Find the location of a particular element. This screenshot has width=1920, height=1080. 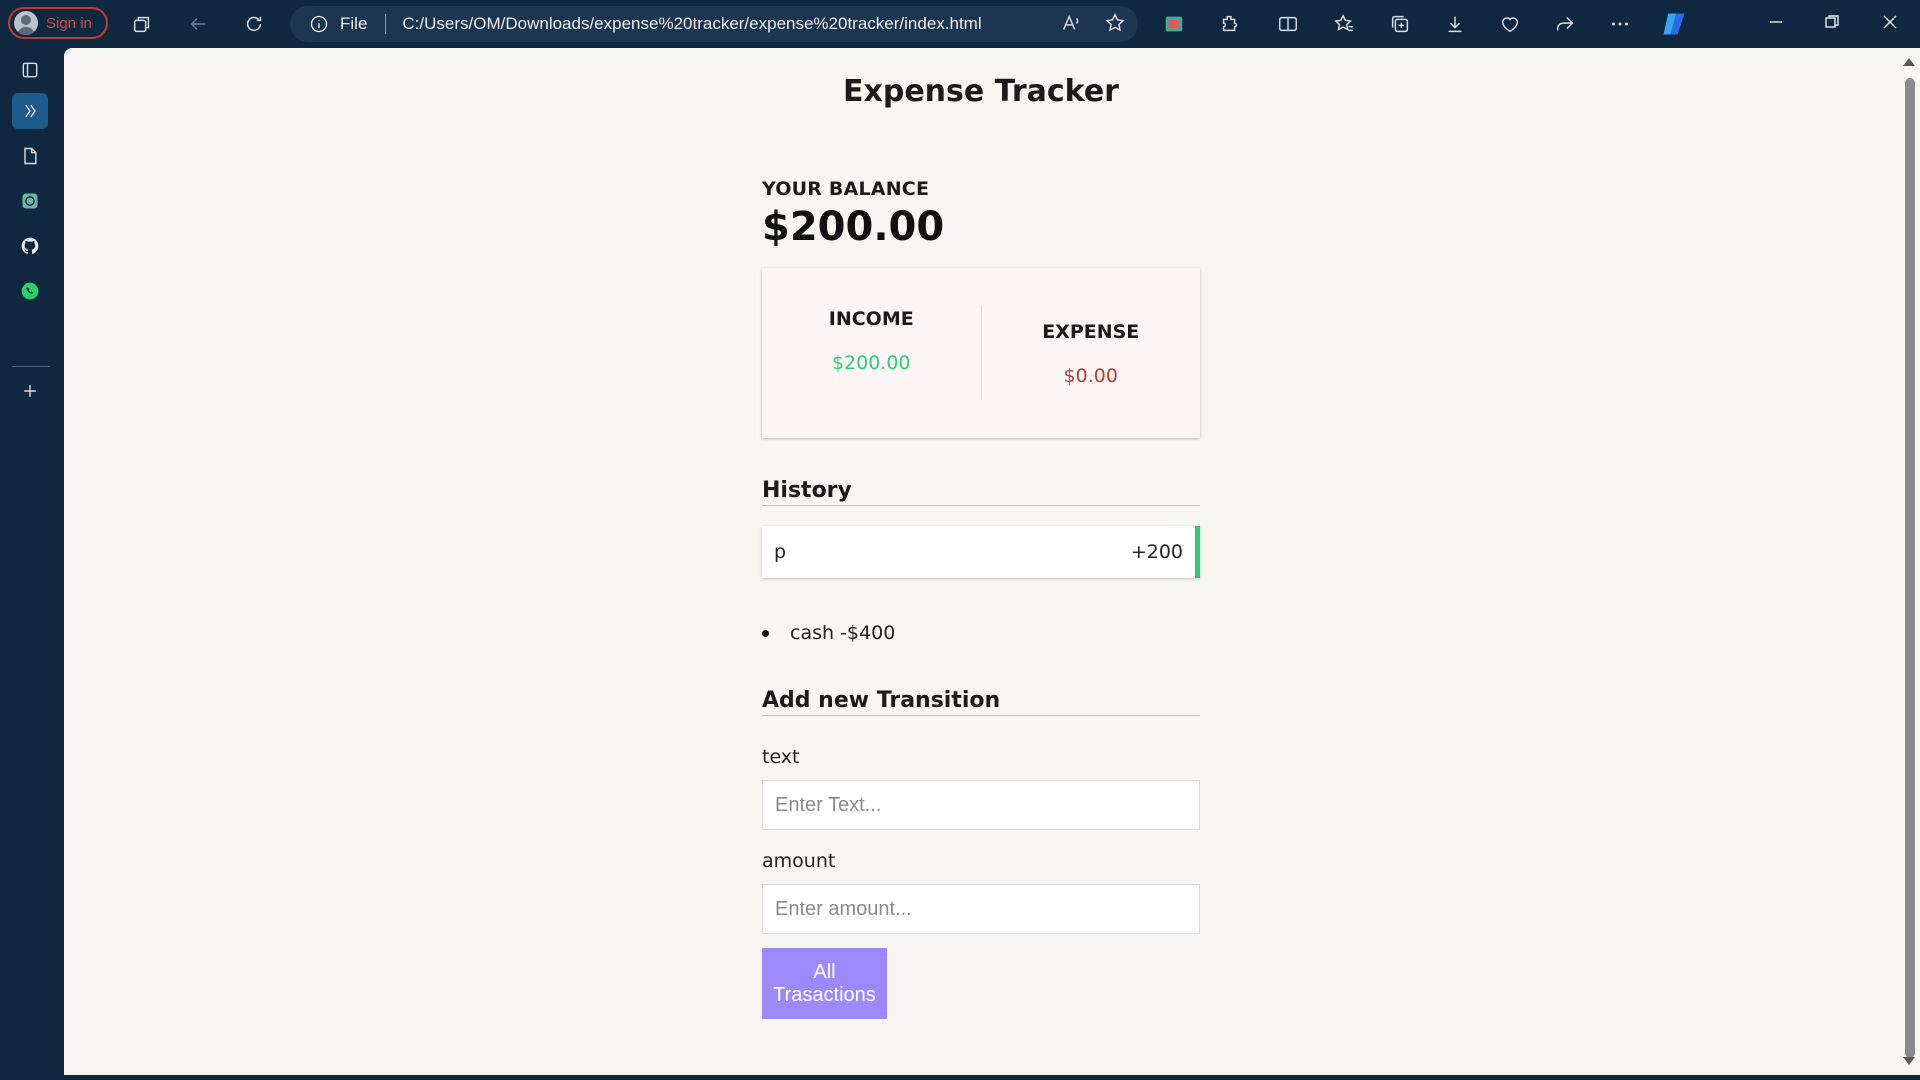

history-item: p +200 is located at coordinates (981, 552).